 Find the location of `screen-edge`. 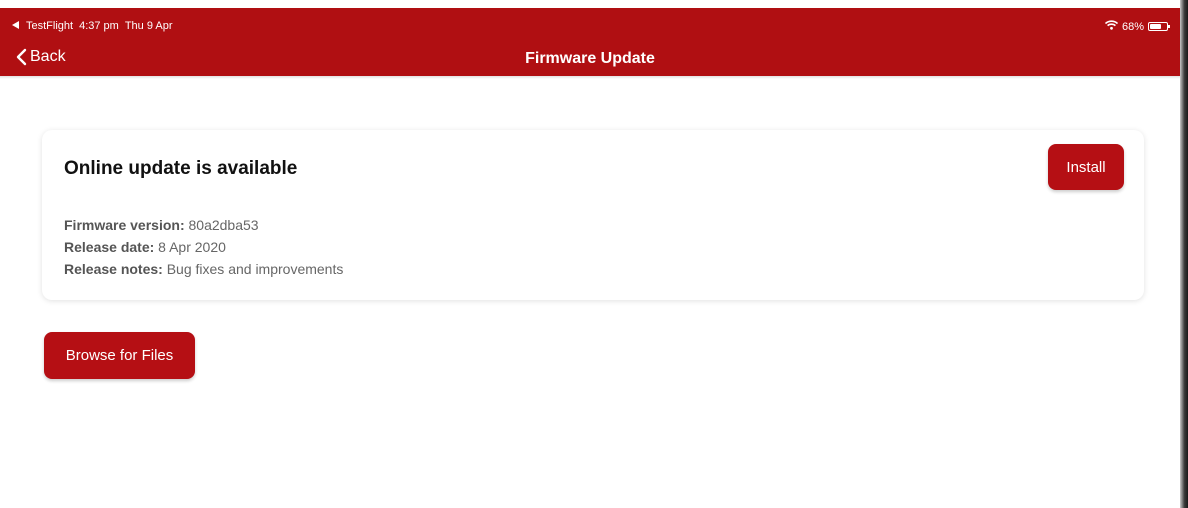

screen-edge is located at coordinates (1184, 254).